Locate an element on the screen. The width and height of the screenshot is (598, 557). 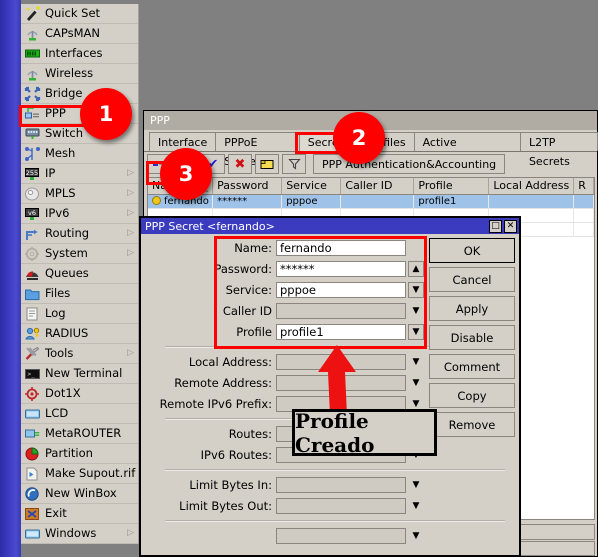
ppp-window-title: PPP is located at coordinates (160, 120).